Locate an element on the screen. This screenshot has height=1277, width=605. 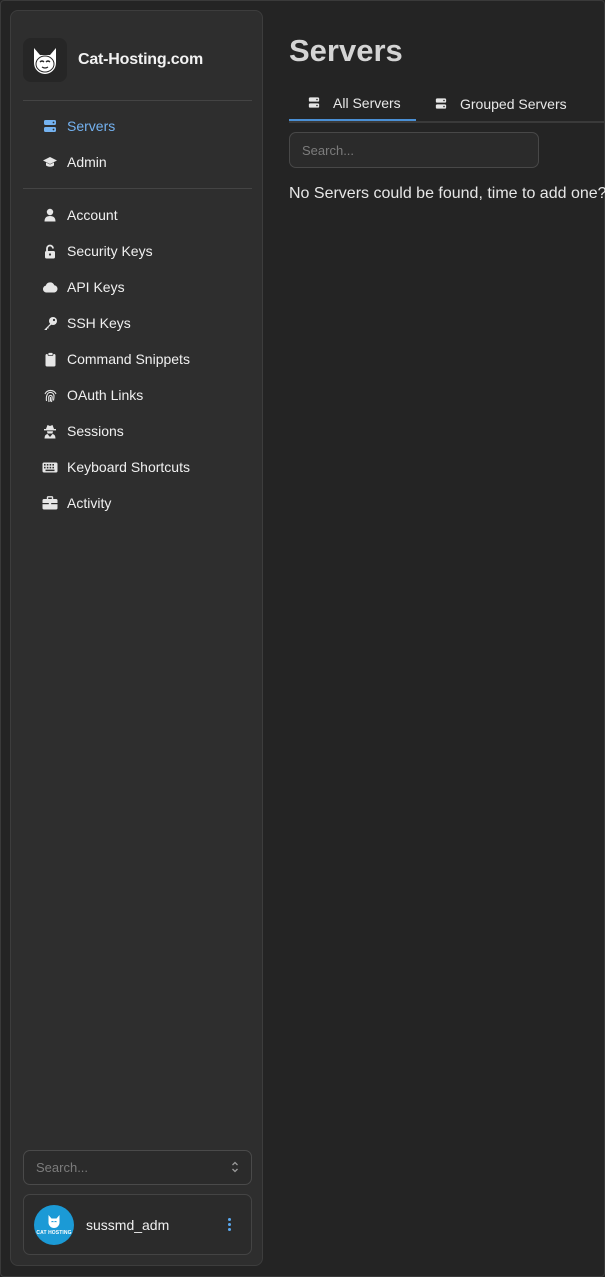
tab-bar: All Servers Grouped Servers is located at coordinates (447, 104).